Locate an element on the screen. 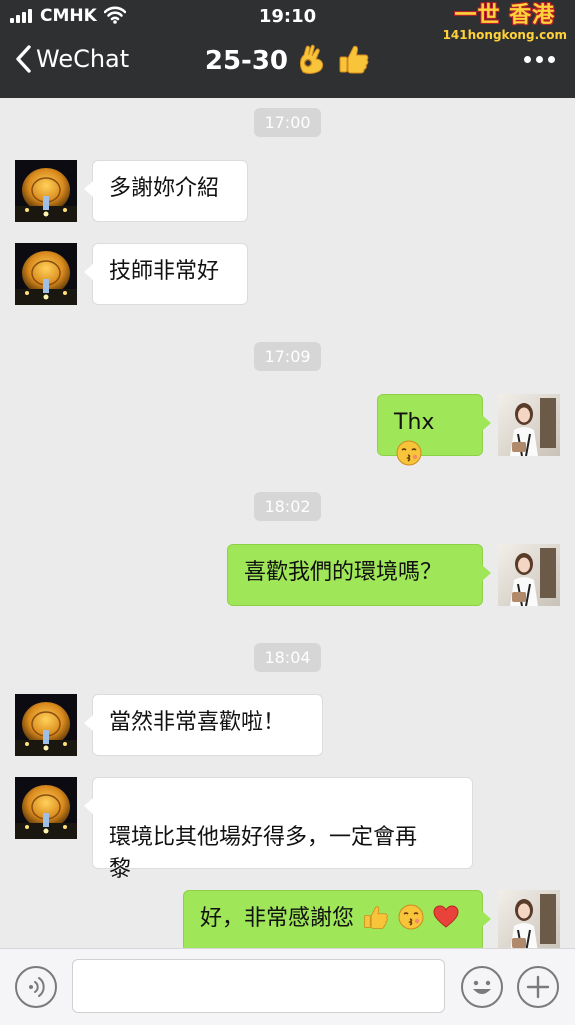  voice-icon is located at coordinates (37, 987).